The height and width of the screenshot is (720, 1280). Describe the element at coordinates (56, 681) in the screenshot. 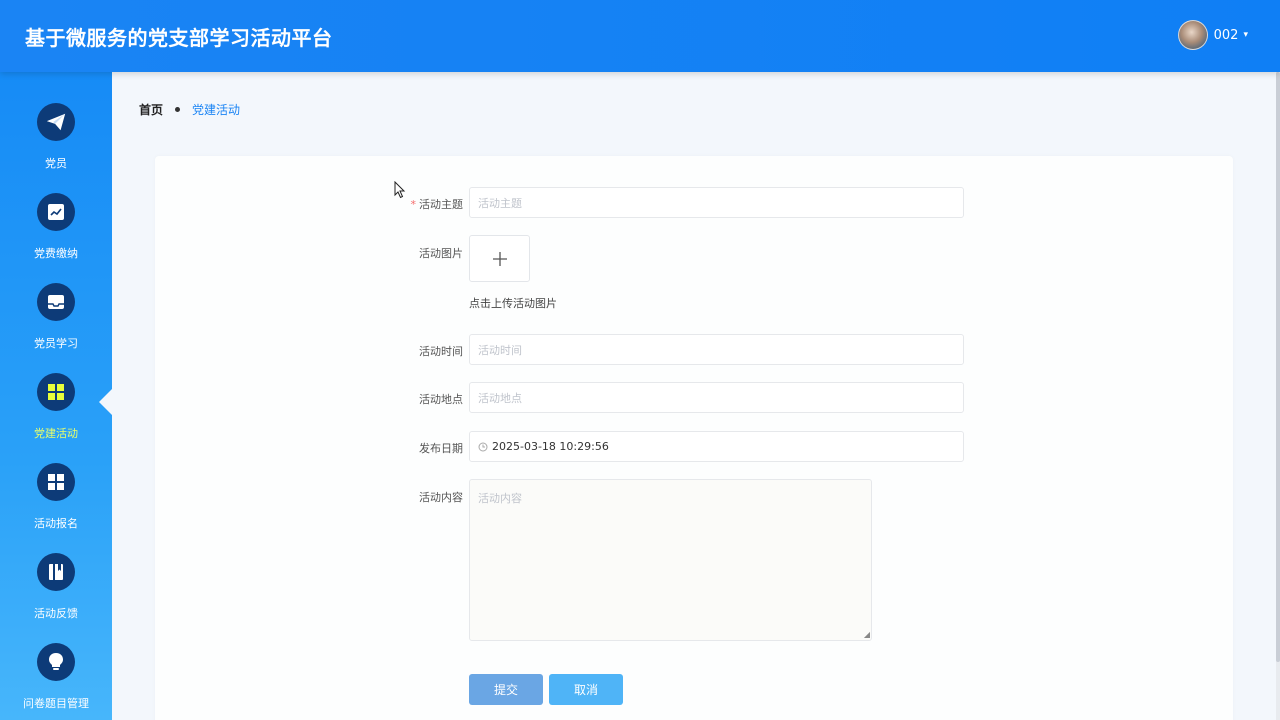

I see `sidebar-item-questionnaire: 问卷题目管理` at that location.